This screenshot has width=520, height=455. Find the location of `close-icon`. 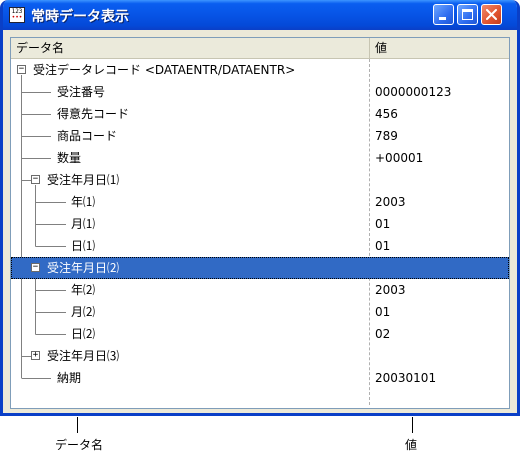

close-icon is located at coordinates (491, 14).